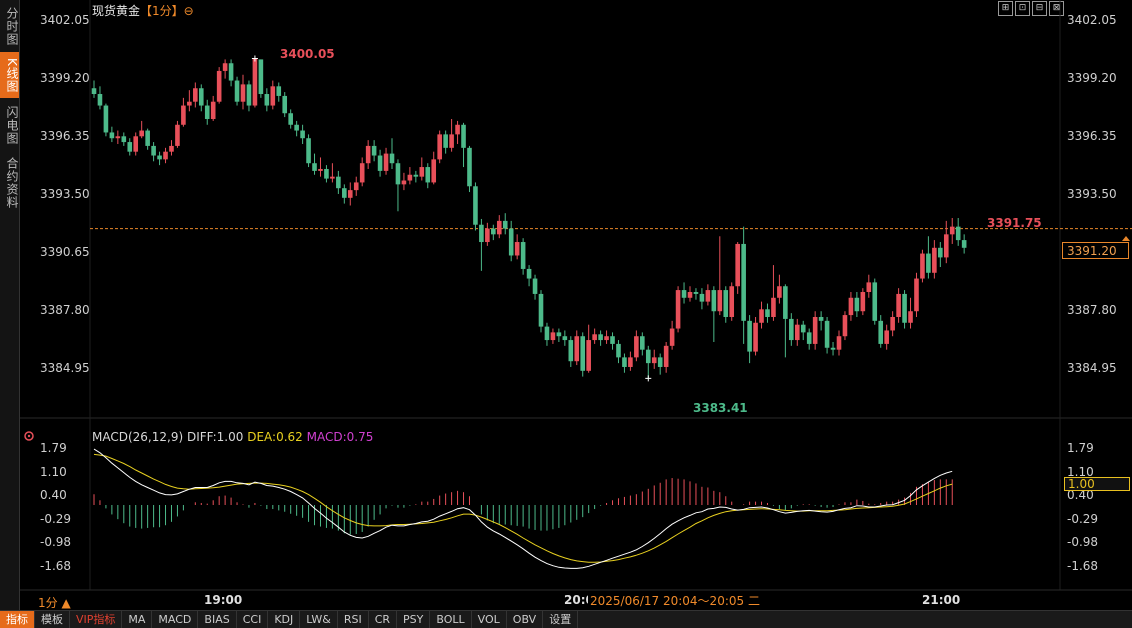 This screenshot has height=628, width=1132. I want to click on low-marker, so click(648, 378).